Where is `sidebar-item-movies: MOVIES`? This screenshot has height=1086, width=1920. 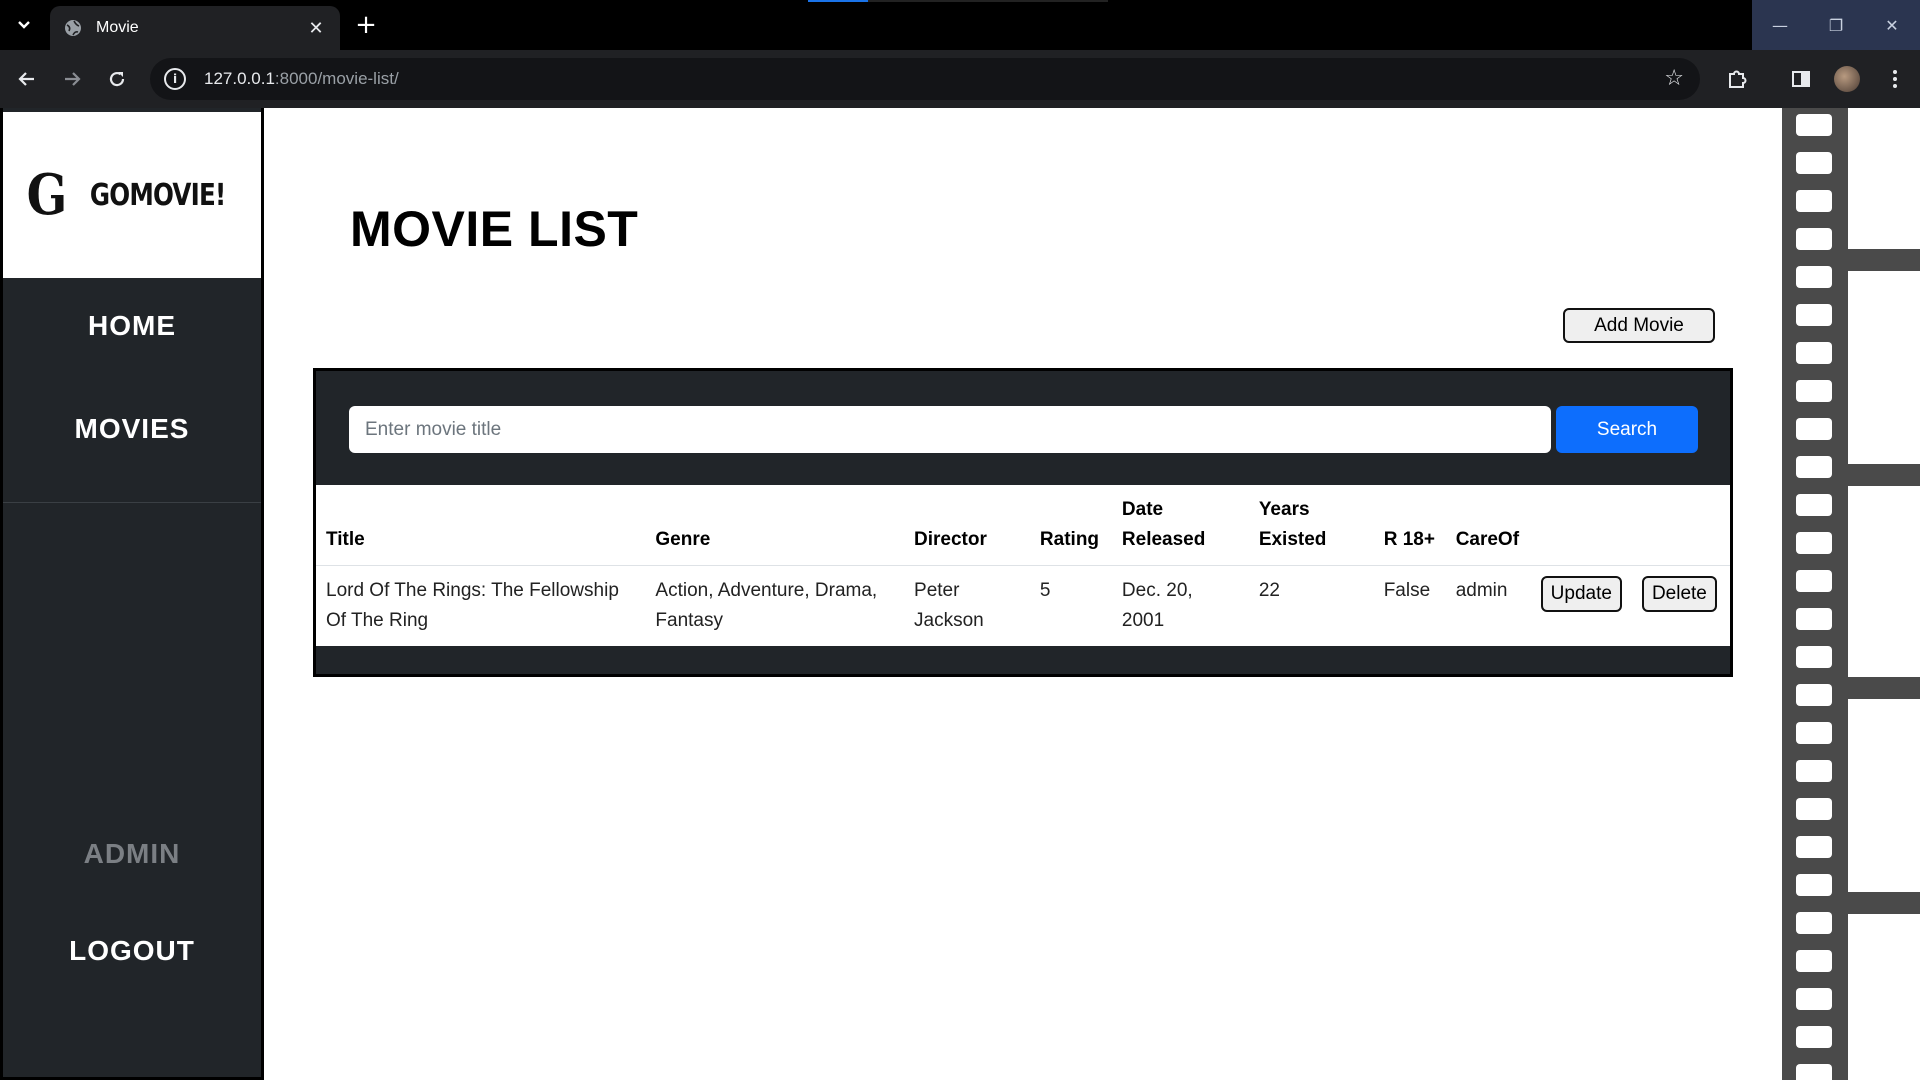
sidebar-item-movies: MOVIES is located at coordinates (132, 429).